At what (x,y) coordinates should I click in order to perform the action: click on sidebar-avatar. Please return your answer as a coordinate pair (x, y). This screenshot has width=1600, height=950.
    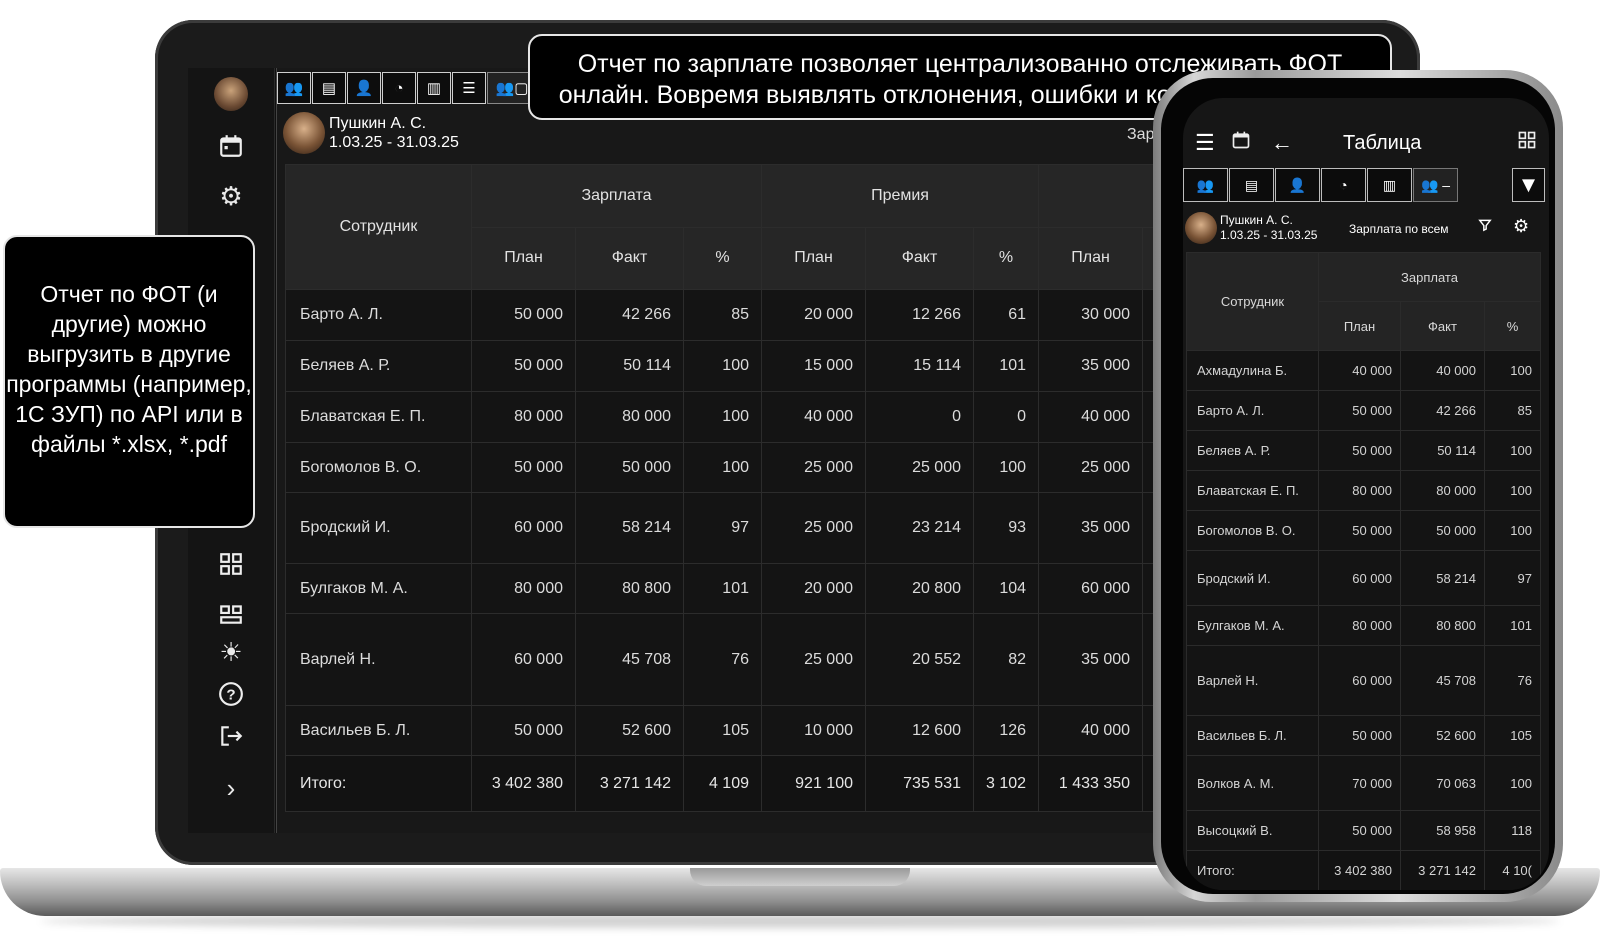
    Looking at the image, I should click on (231, 94).